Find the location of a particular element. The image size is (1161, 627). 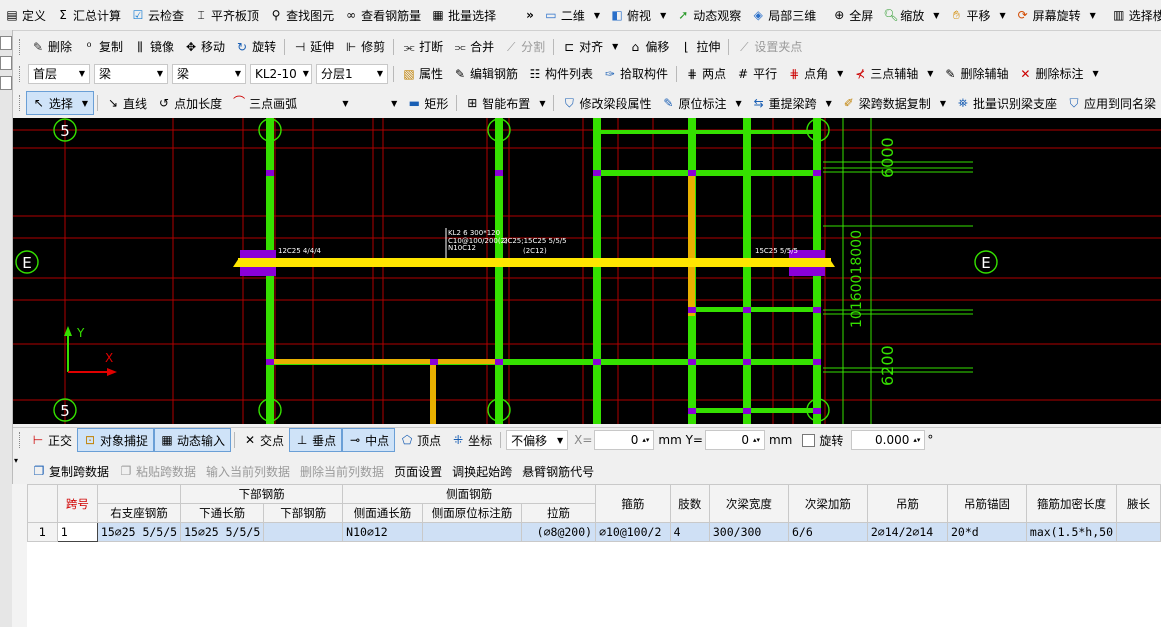

point-angle-dropdown: ⋕ 点角 ▼ is located at coordinates (815, 74).